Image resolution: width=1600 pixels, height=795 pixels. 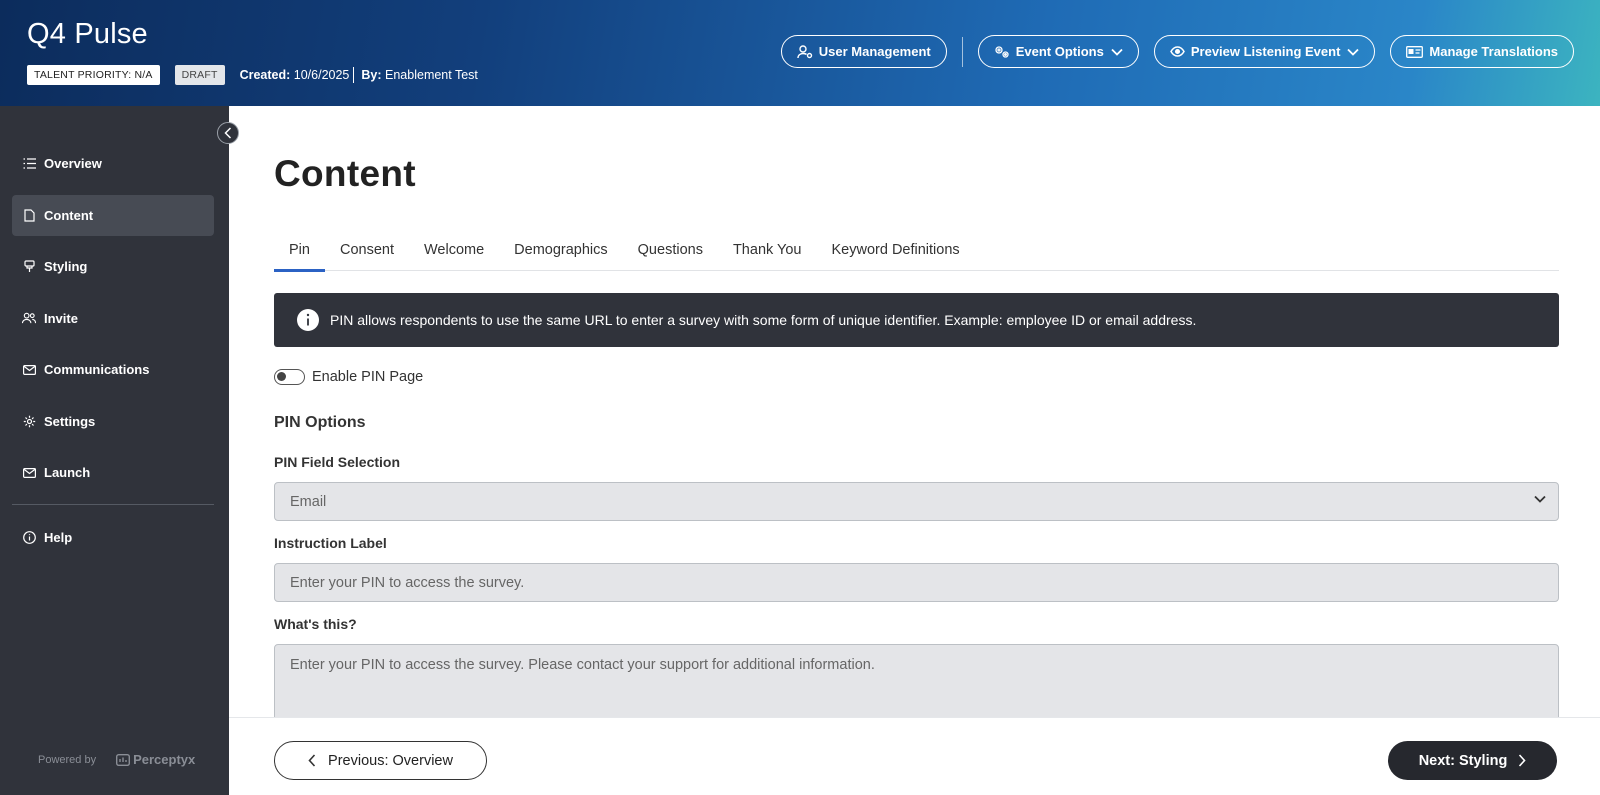 I want to click on previous-button: Previous: Overview, so click(x=380, y=760).